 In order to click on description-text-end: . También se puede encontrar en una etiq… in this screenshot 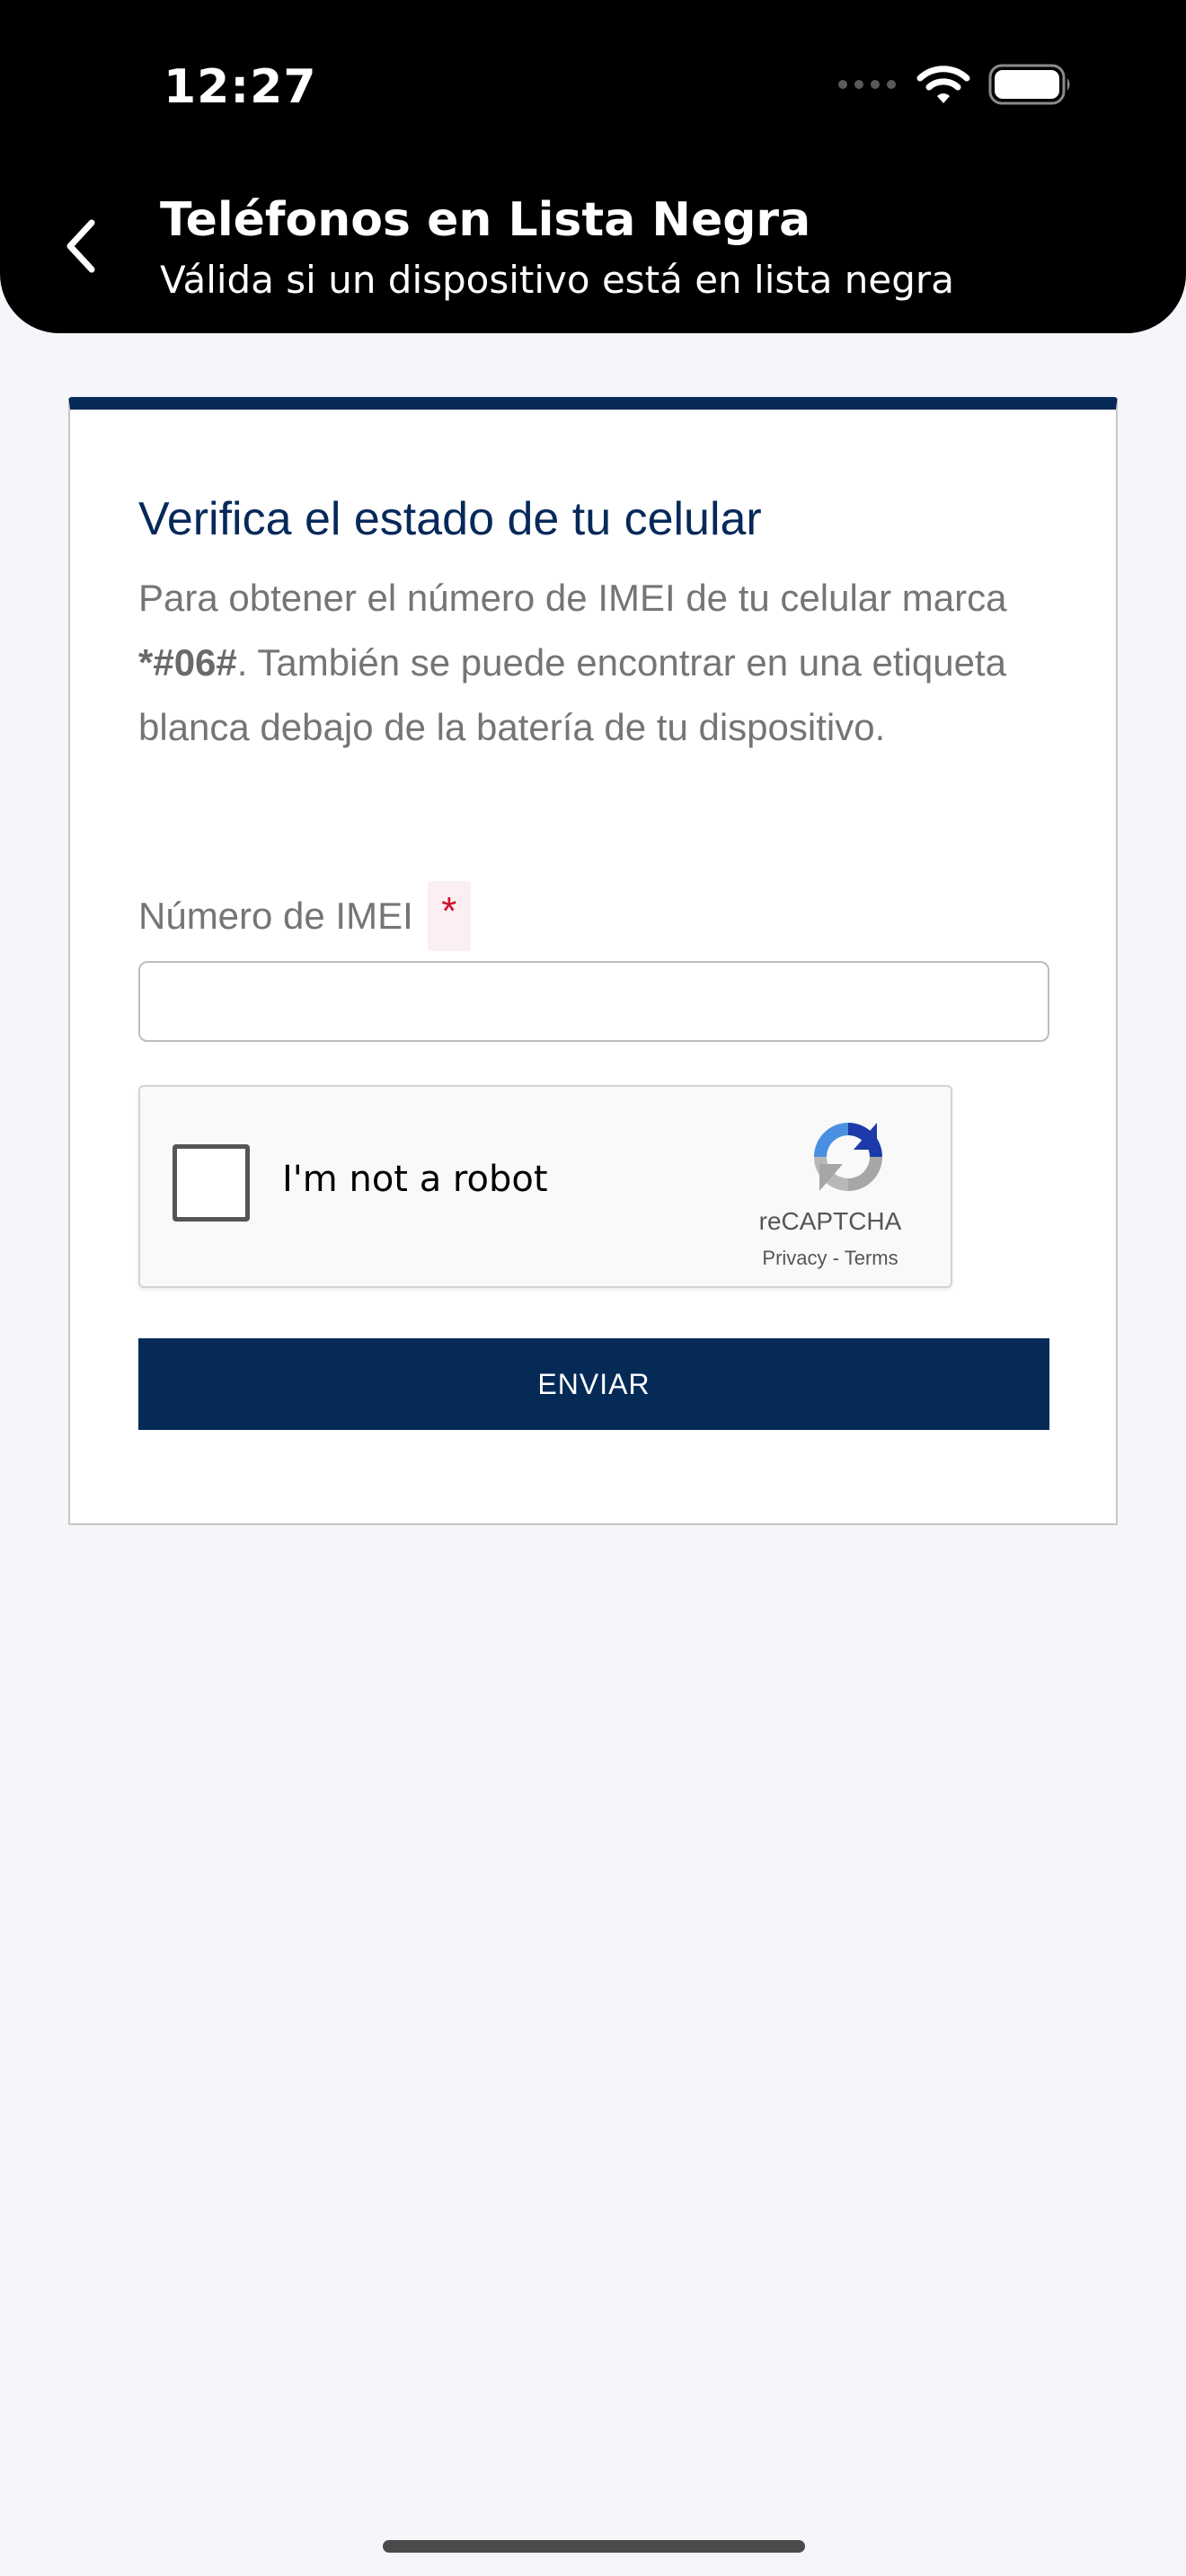, I will do `click(572, 694)`.